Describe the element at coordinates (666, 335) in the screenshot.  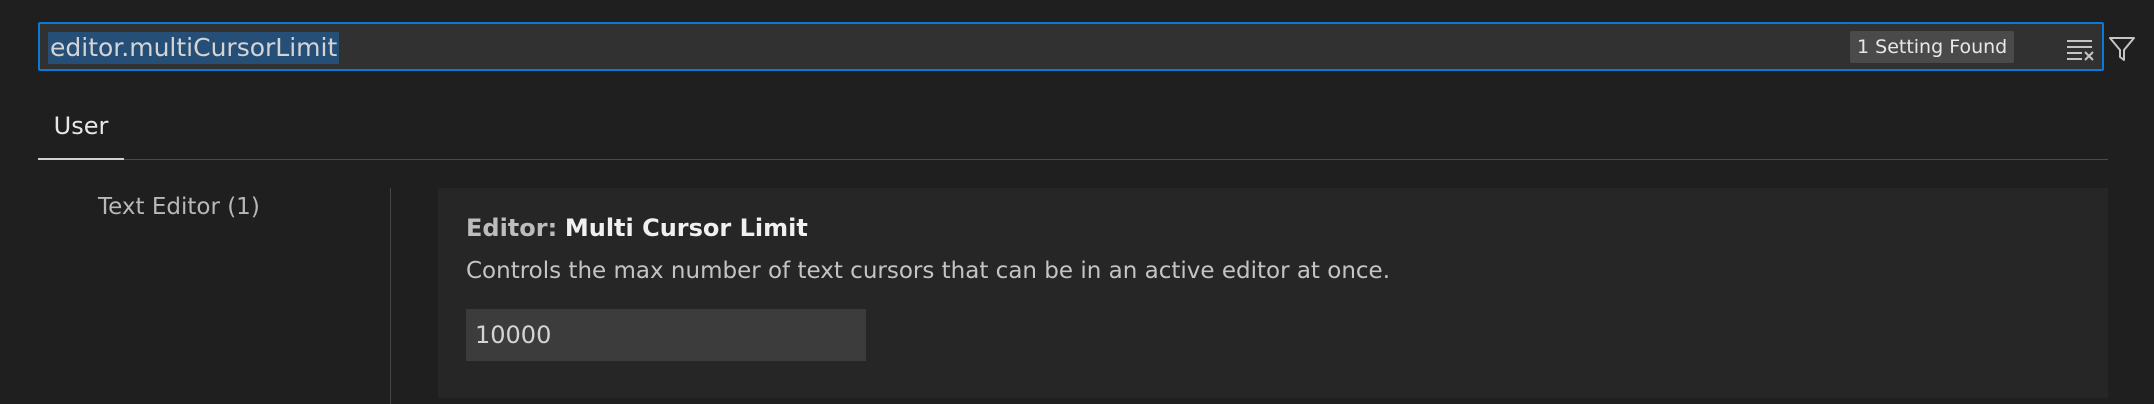
I see `multi-cursor-limit-input` at that location.